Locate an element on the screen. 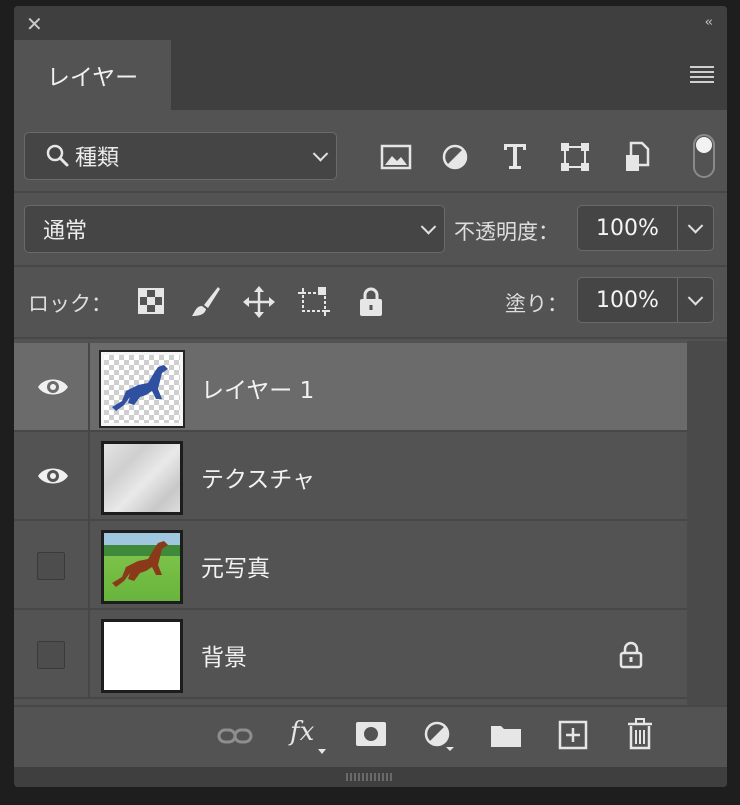 This screenshot has width=740, height=805. resize-grip-icon is located at coordinates (369, 777).